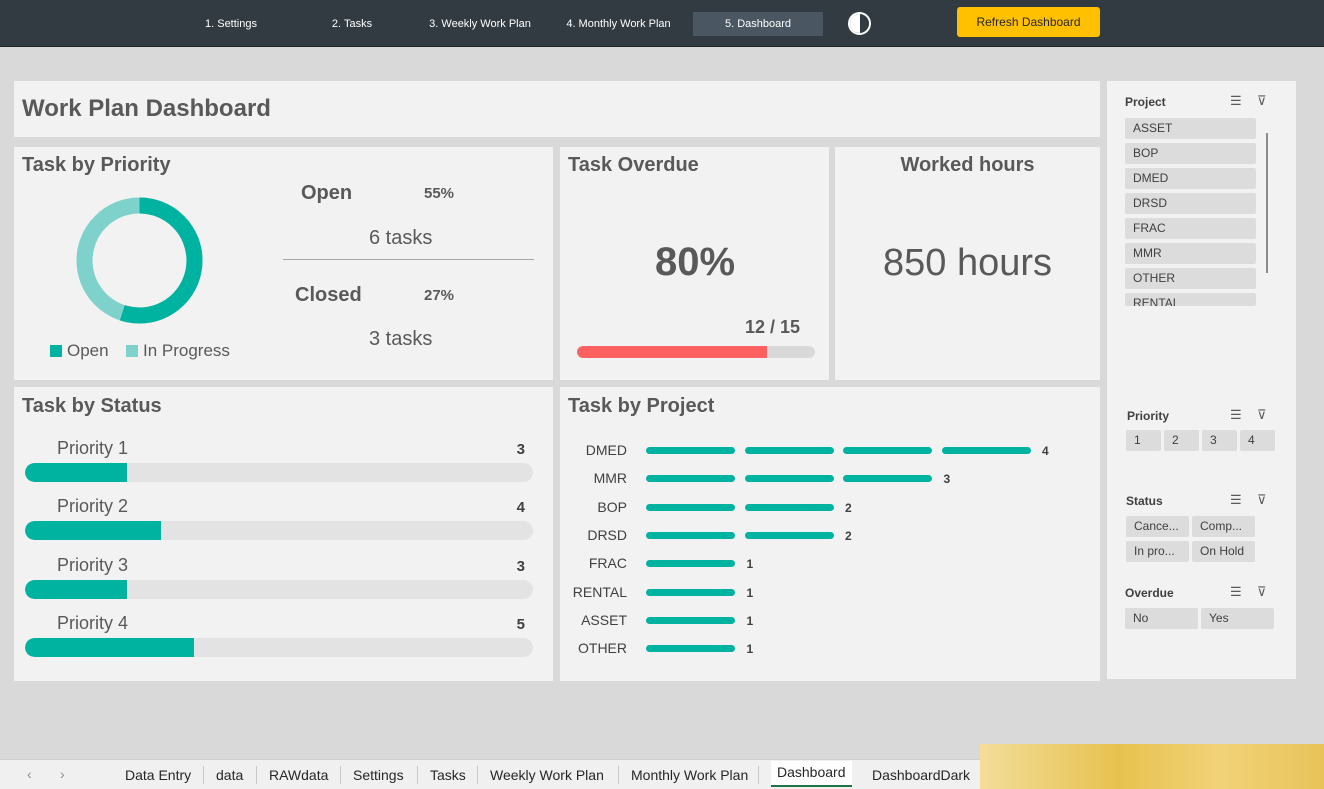 The image size is (1324, 789). Describe the element at coordinates (1190, 299) in the screenshot. I see `project-slicer-item: RENTAL` at that location.